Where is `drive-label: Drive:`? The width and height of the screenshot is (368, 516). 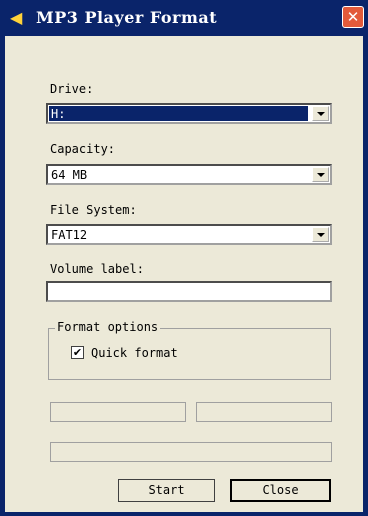 drive-label: Drive: is located at coordinates (72, 89).